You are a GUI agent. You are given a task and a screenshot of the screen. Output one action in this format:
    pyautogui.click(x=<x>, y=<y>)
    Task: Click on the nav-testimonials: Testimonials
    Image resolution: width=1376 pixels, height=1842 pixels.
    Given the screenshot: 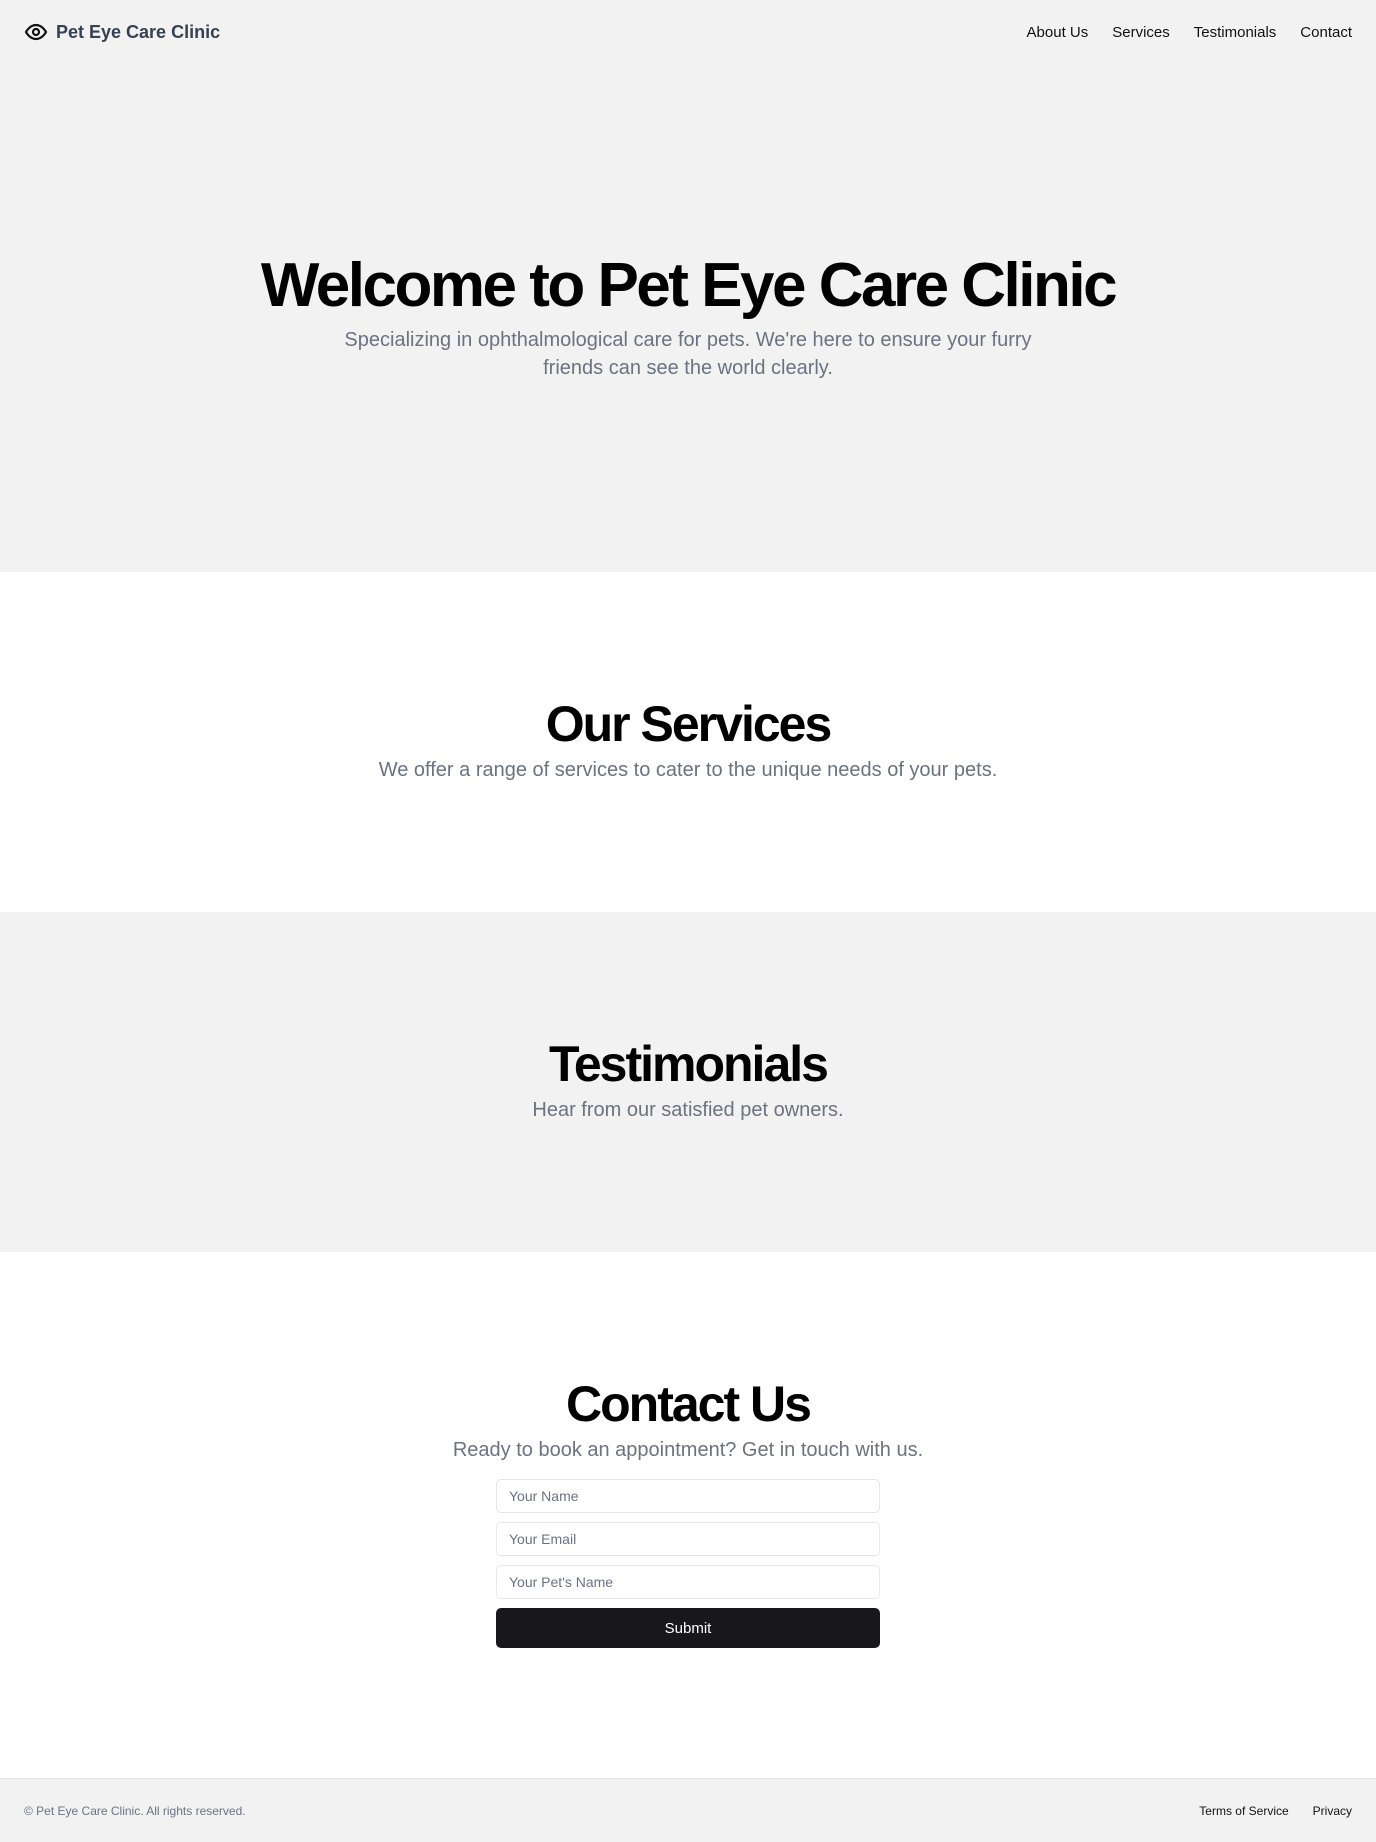 What is the action you would take?
    pyautogui.click(x=1235, y=32)
    